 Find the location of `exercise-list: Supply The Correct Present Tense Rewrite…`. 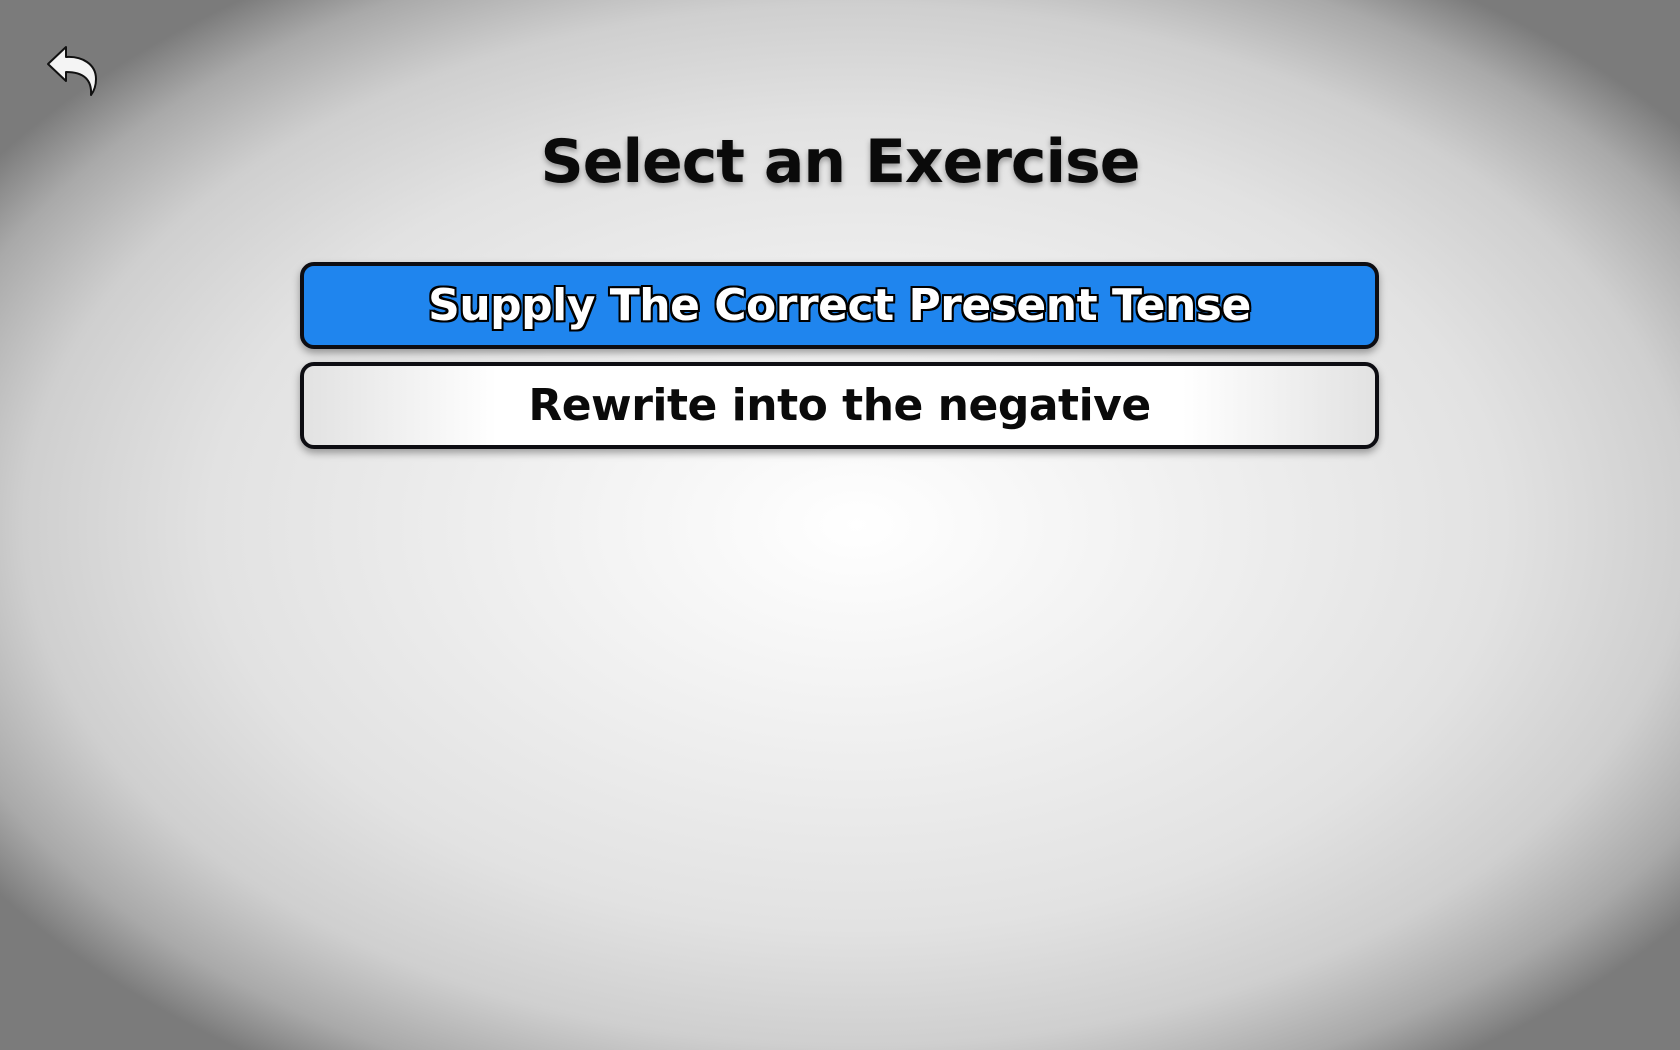

exercise-list: Supply The Correct Present Tense Rewrite… is located at coordinates (839, 362).